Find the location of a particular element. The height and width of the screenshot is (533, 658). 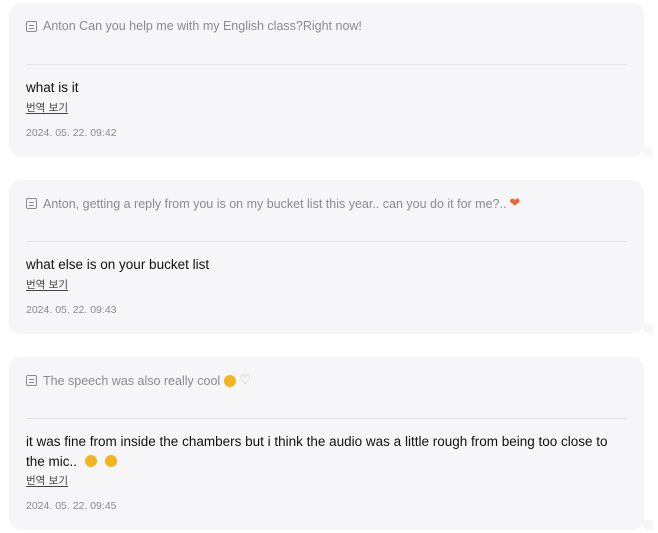

quoted-text: The speech was also really cool is located at coordinates (132, 380).